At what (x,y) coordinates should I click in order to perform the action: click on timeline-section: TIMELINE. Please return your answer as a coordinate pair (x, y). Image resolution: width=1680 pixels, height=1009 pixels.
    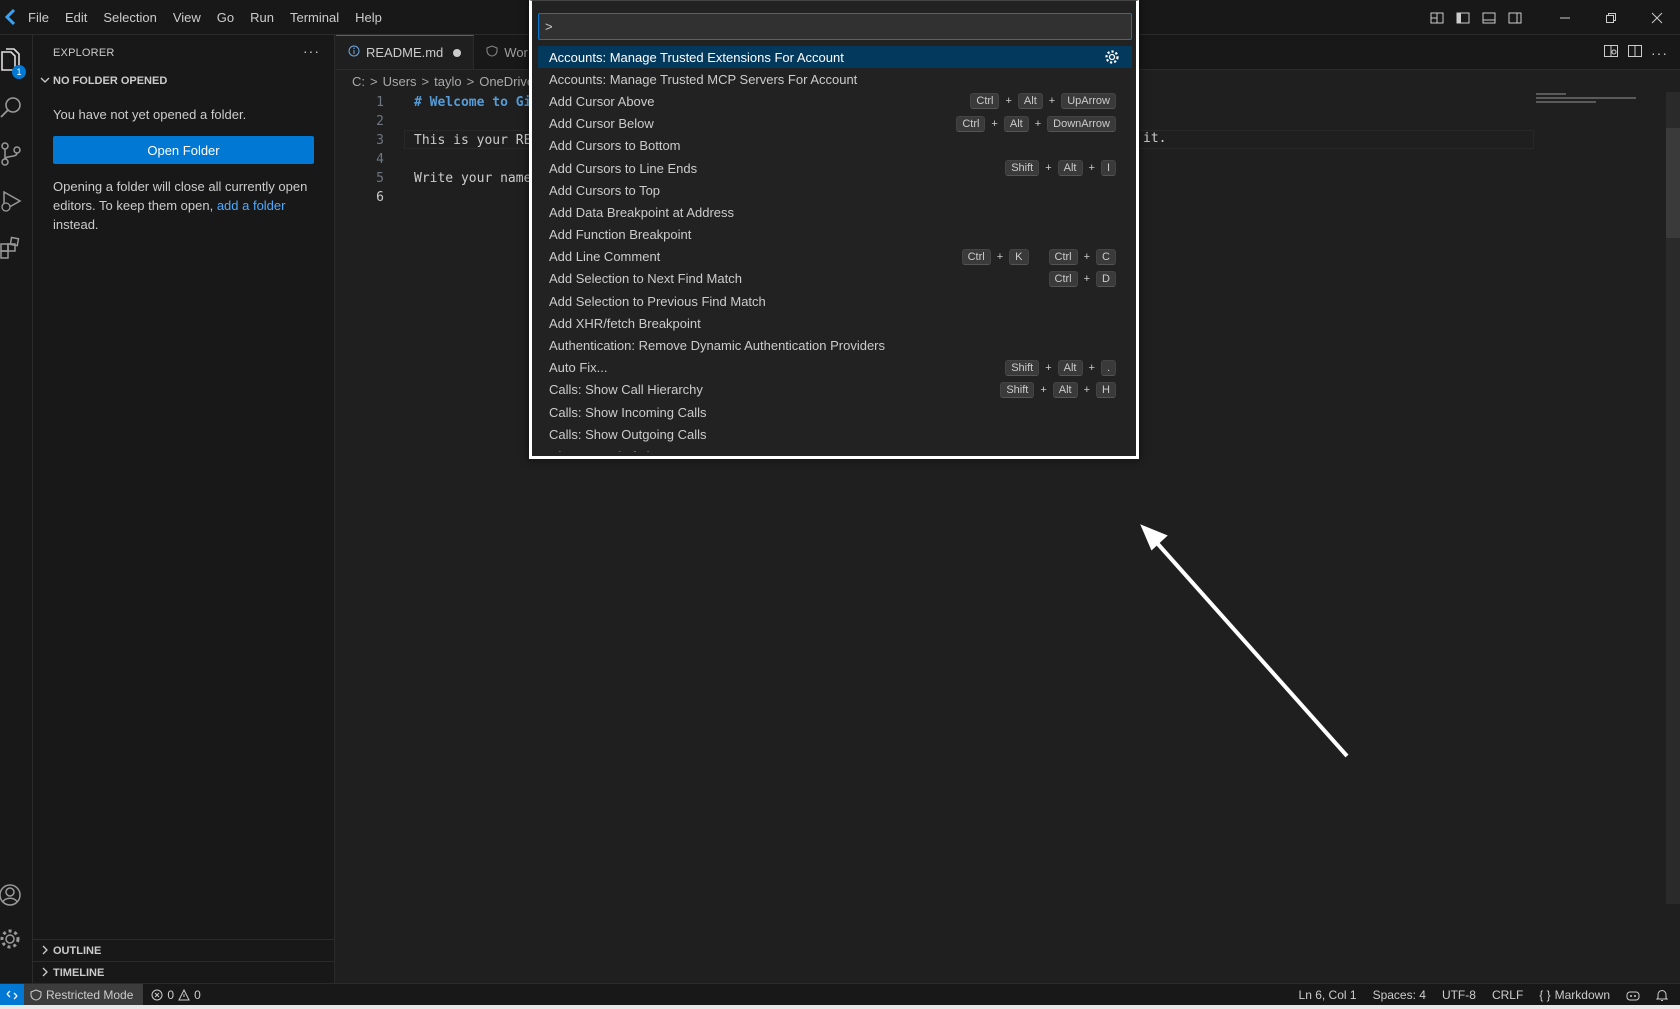
    Looking at the image, I should click on (184, 972).